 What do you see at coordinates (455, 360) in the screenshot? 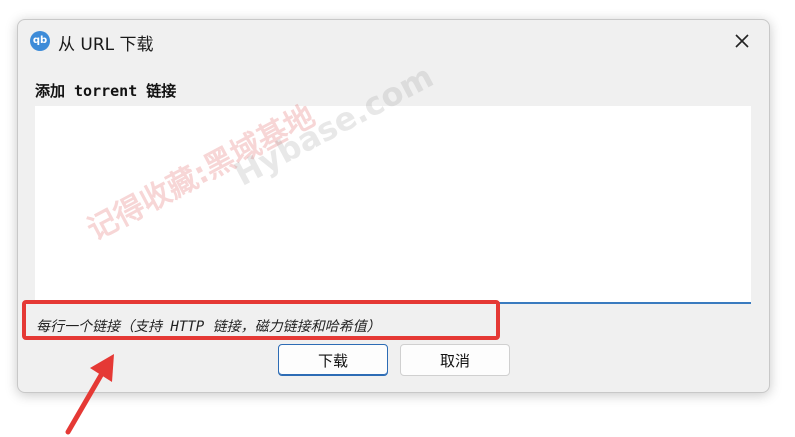
I see `cancel-button: 取消` at bounding box center [455, 360].